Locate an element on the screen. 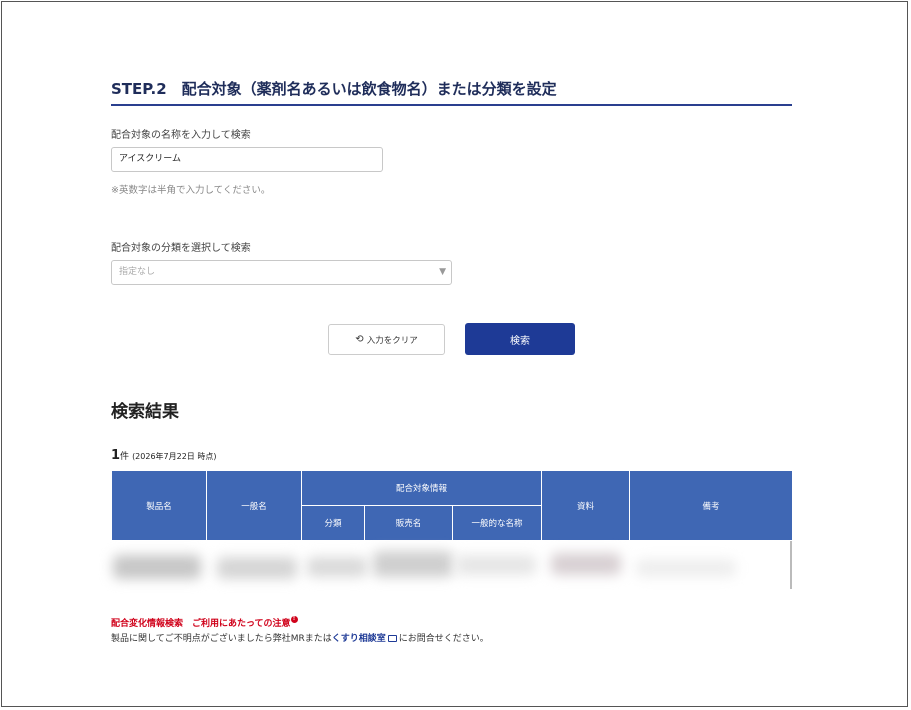 This screenshot has height=710, width=911. col-target-info: 配合対象情報 is located at coordinates (421, 488).